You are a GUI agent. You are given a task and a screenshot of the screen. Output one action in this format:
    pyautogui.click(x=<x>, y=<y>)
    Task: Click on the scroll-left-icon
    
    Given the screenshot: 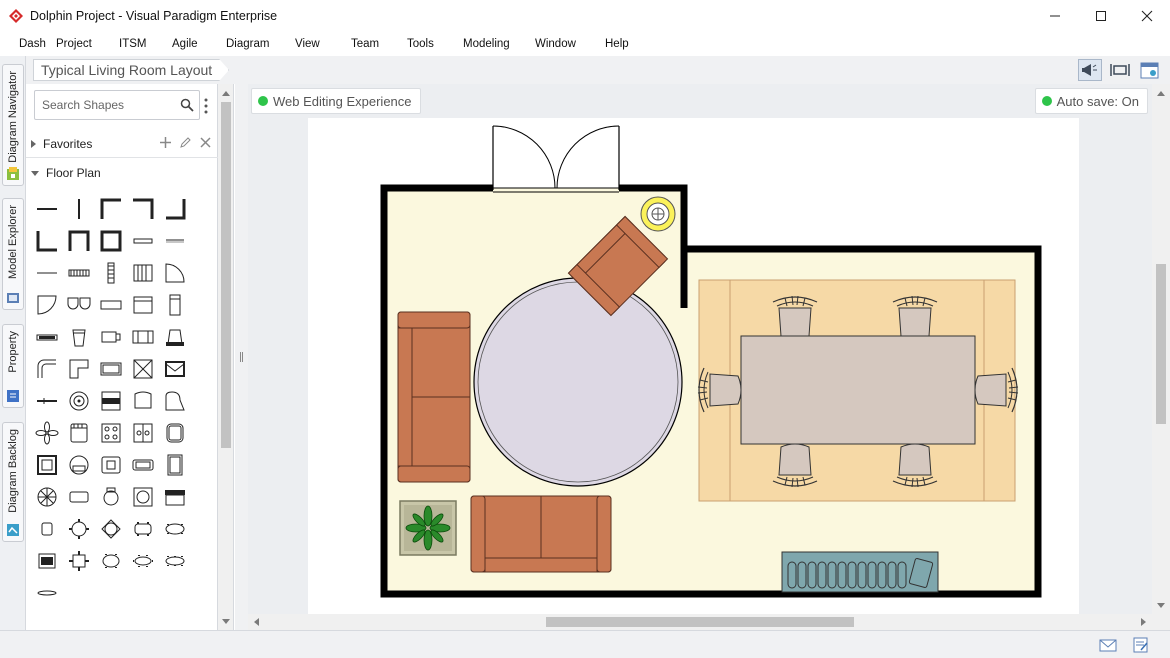 What is the action you would take?
    pyautogui.click(x=256, y=622)
    